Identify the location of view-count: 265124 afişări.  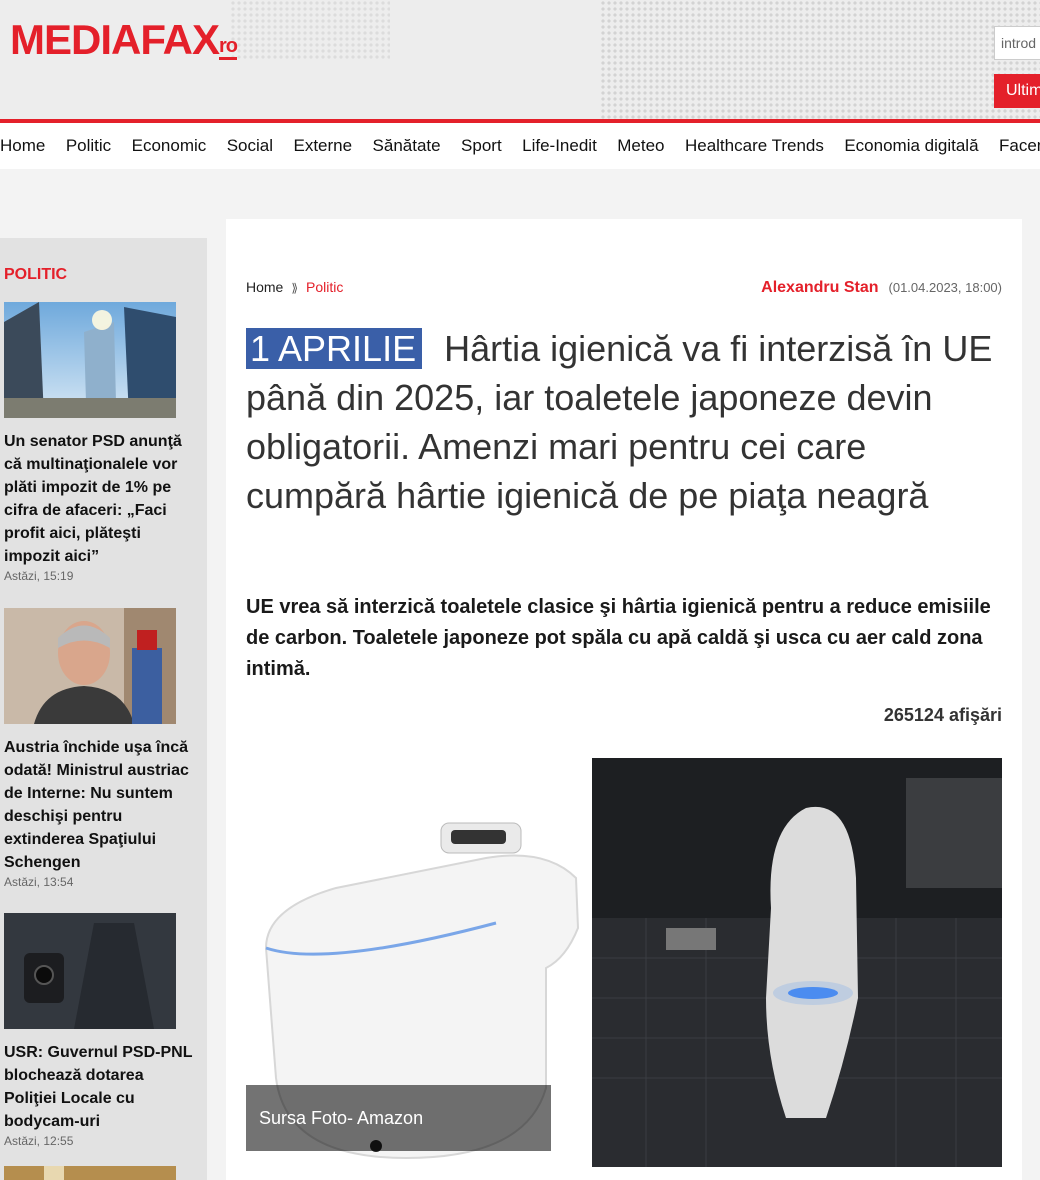
(942, 715).